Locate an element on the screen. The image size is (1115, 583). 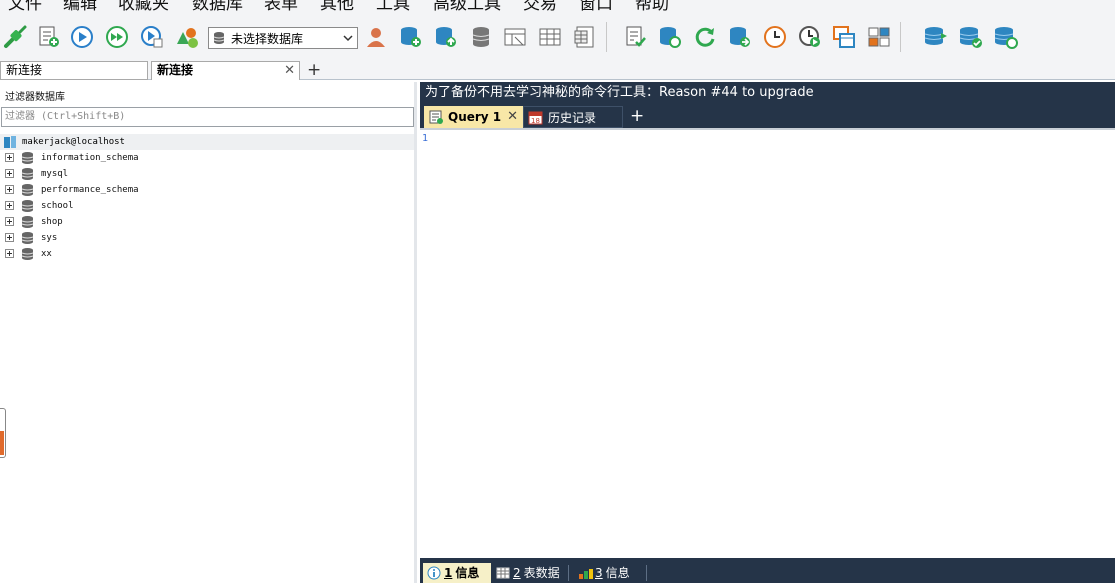
import-icon is located at coordinates (740, 37).